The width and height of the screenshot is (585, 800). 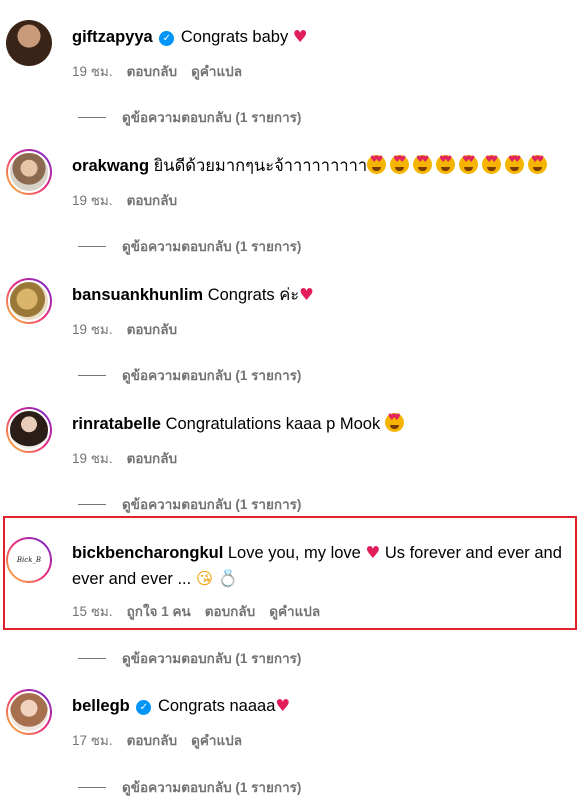 What do you see at coordinates (253, 295) in the screenshot?
I see `comment-text: Congrats ค่ะ` at bounding box center [253, 295].